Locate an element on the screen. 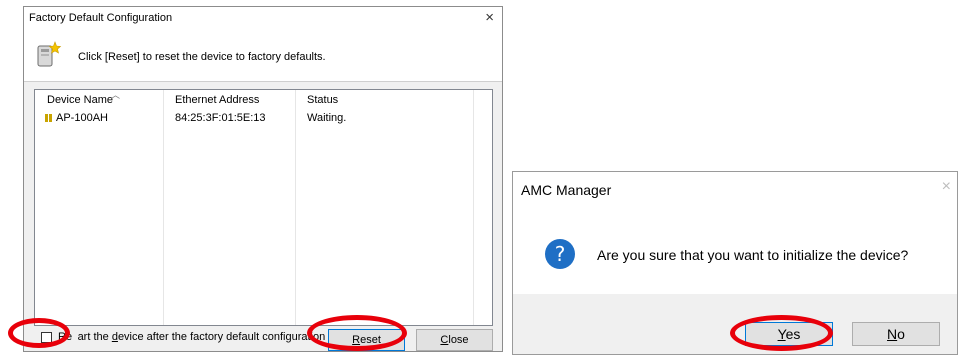 The width and height of the screenshot is (959, 356). column-header-status: Status is located at coordinates (322, 100).